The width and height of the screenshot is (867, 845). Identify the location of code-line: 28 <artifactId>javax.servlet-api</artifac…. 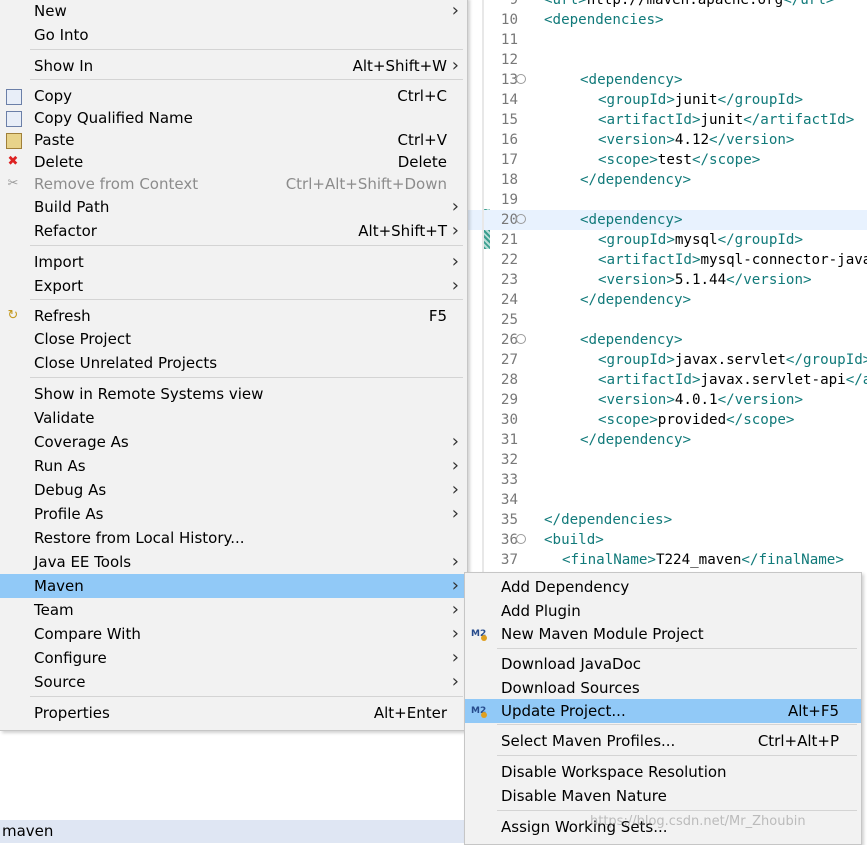
(667, 380).